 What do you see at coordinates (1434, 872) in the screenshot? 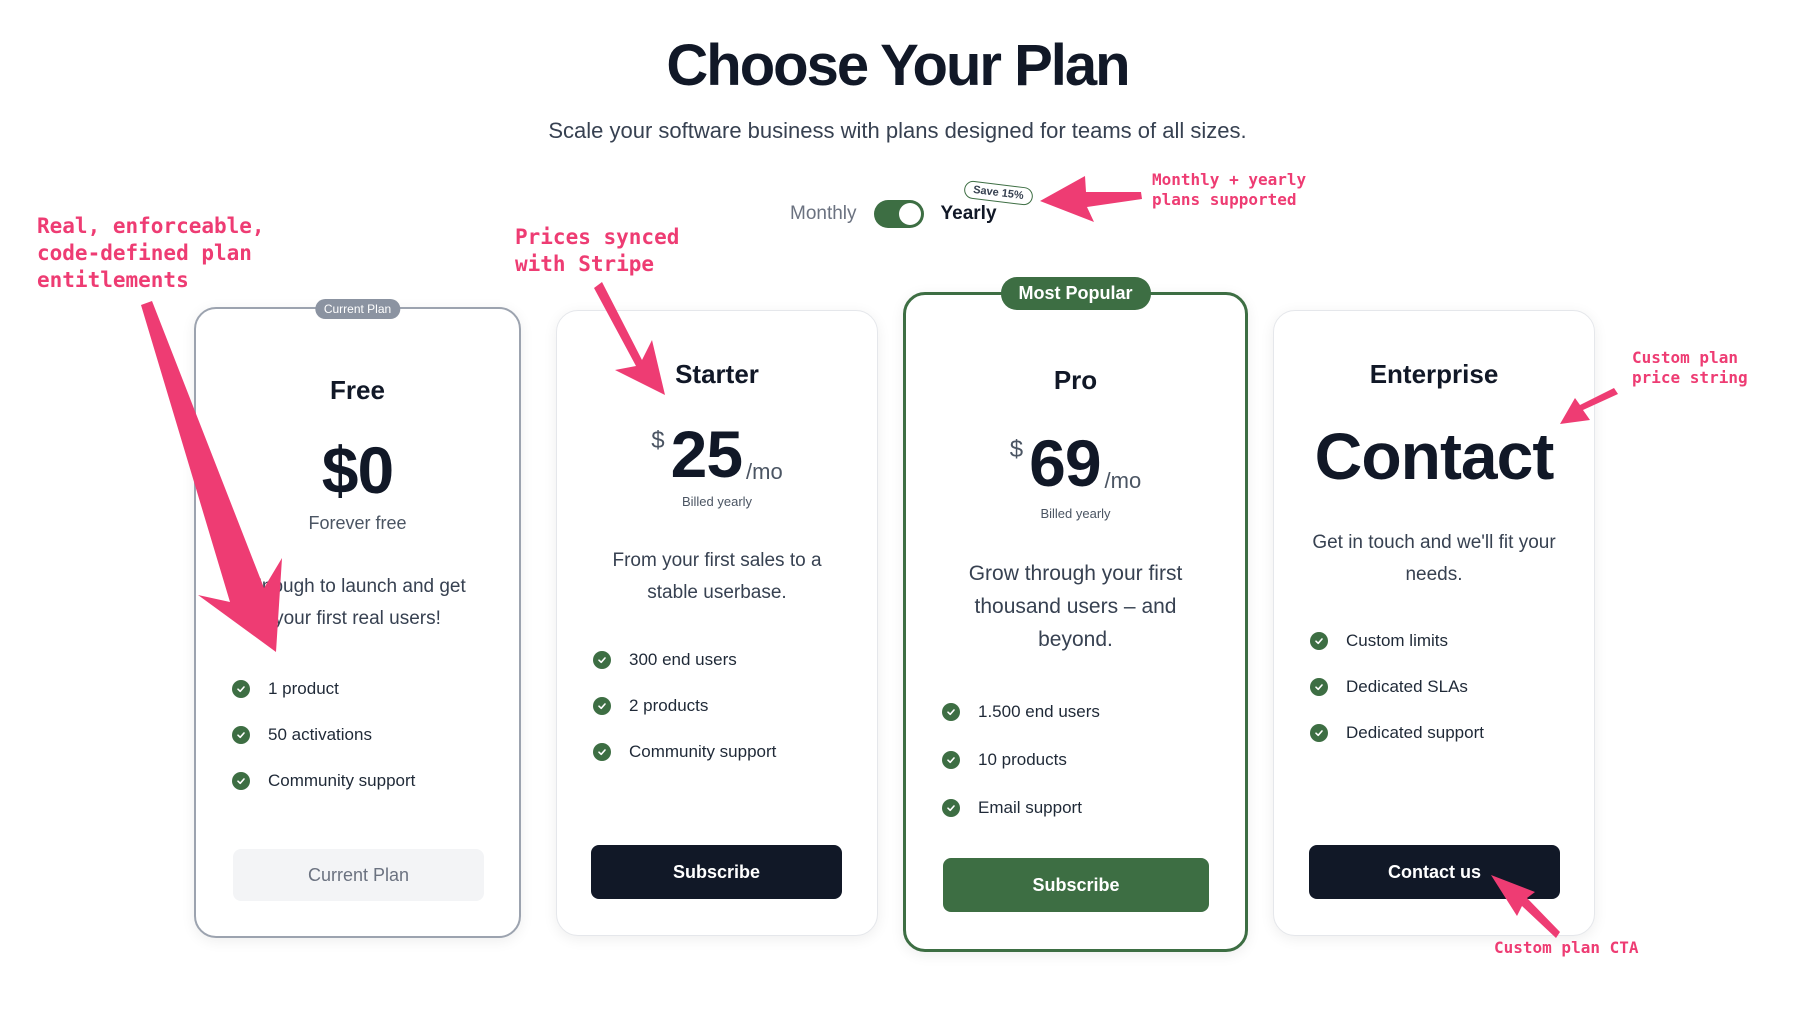
I see `contact-us-button: Contact us` at bounding box center [1434, 872].